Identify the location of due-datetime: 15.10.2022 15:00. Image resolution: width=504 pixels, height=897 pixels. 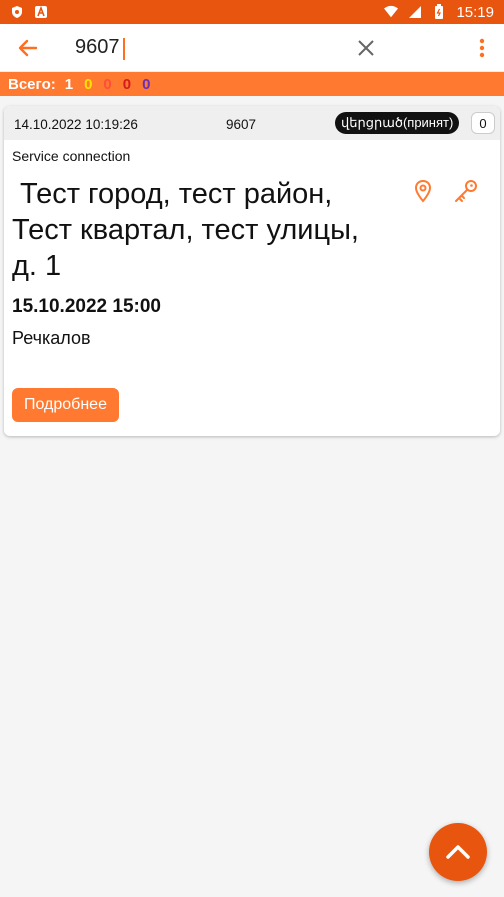
(86, 306).